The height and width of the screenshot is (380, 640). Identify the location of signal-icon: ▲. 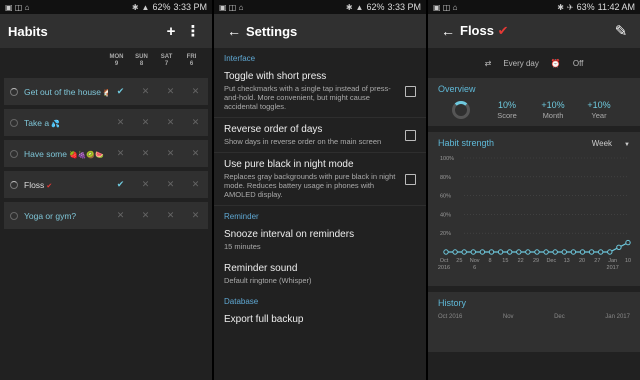
(145, 7).